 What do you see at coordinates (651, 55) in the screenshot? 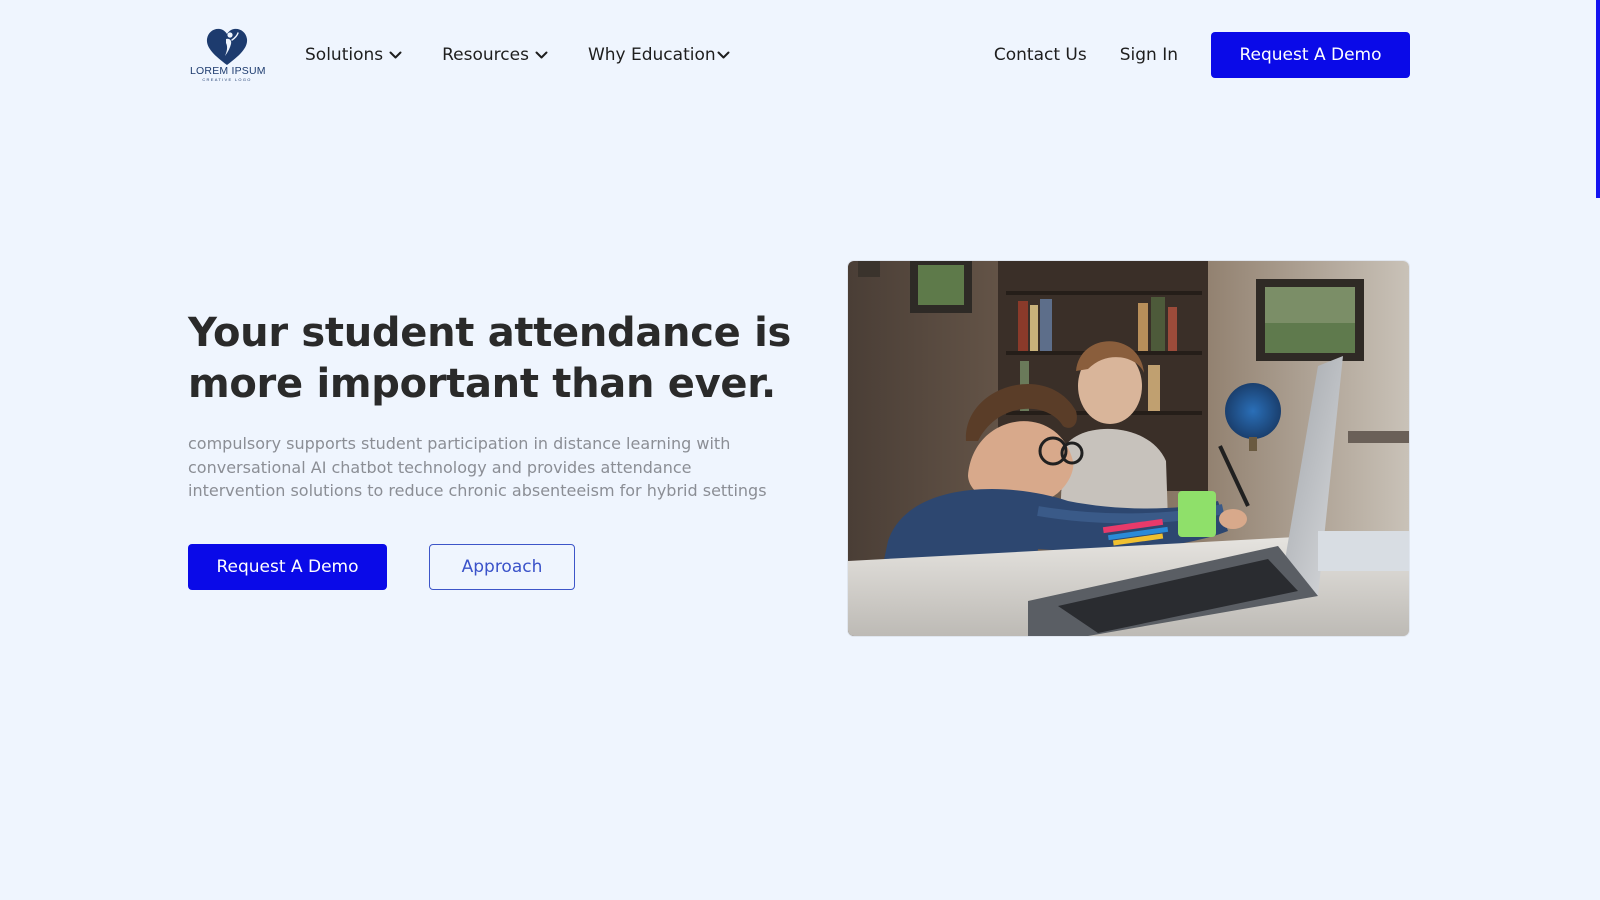
I see `menu-item-label: Why Education` at bounding box center [651, 55].